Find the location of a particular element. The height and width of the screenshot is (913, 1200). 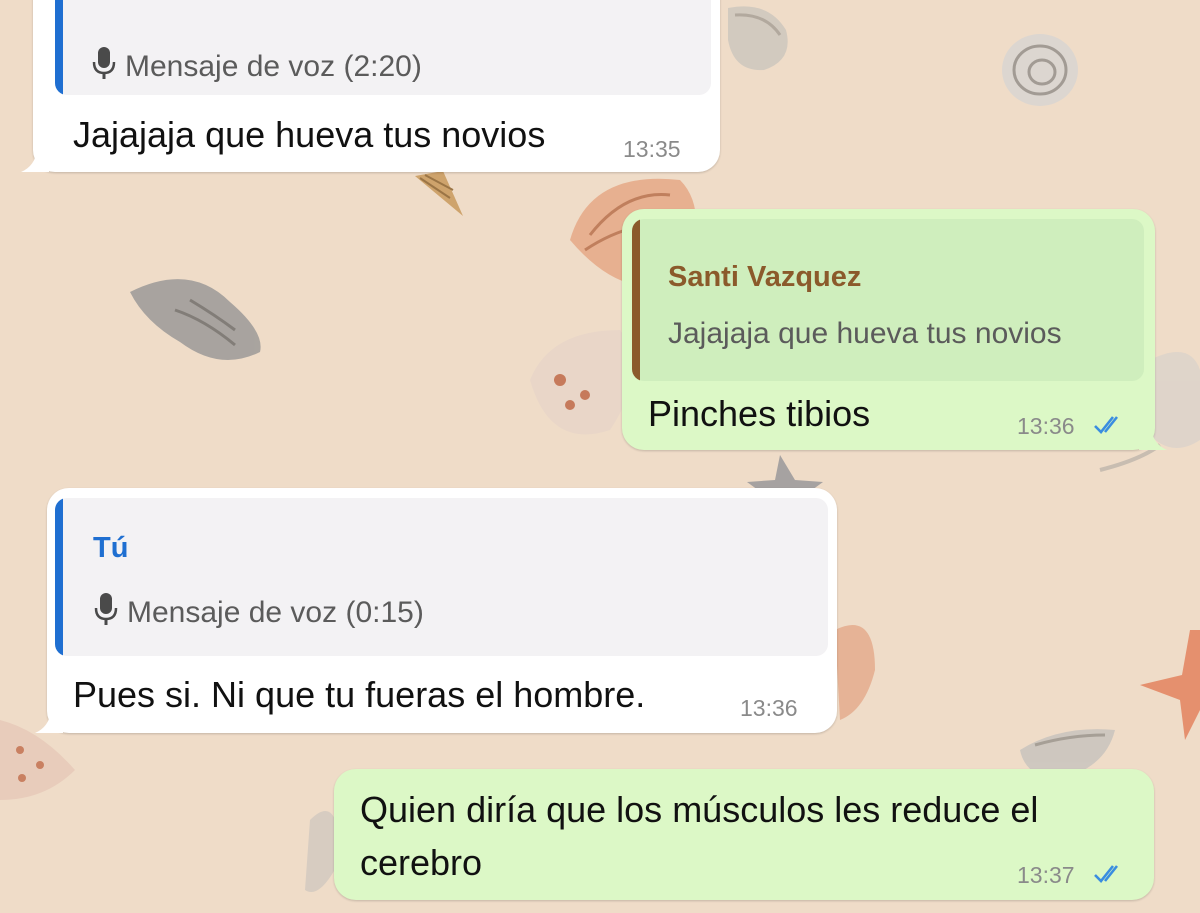

seashell-icon is located at coordinates (758, 38).